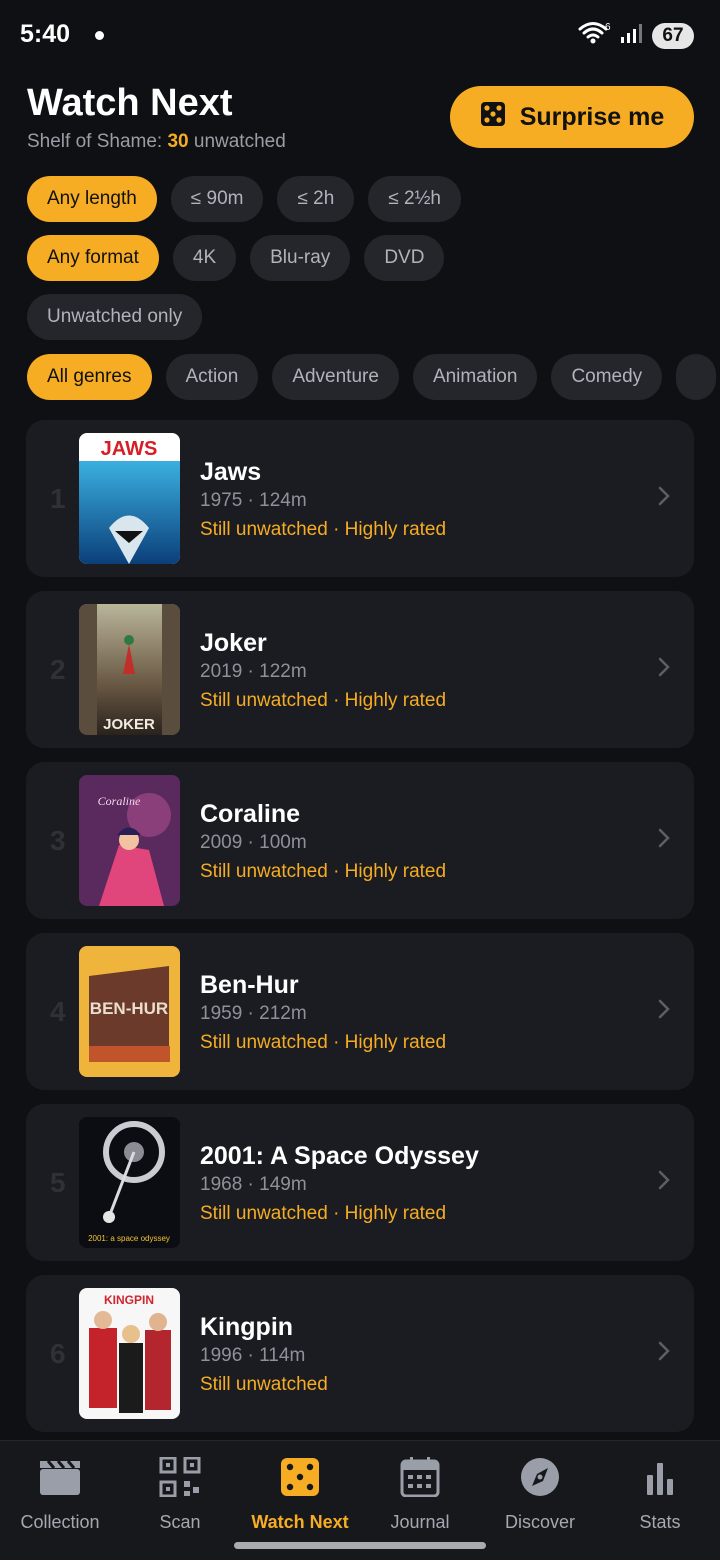  Describe the element at coordinates (253, 671) in the screenshot. I see `movie-meta: 2019 · 122m` at that location.